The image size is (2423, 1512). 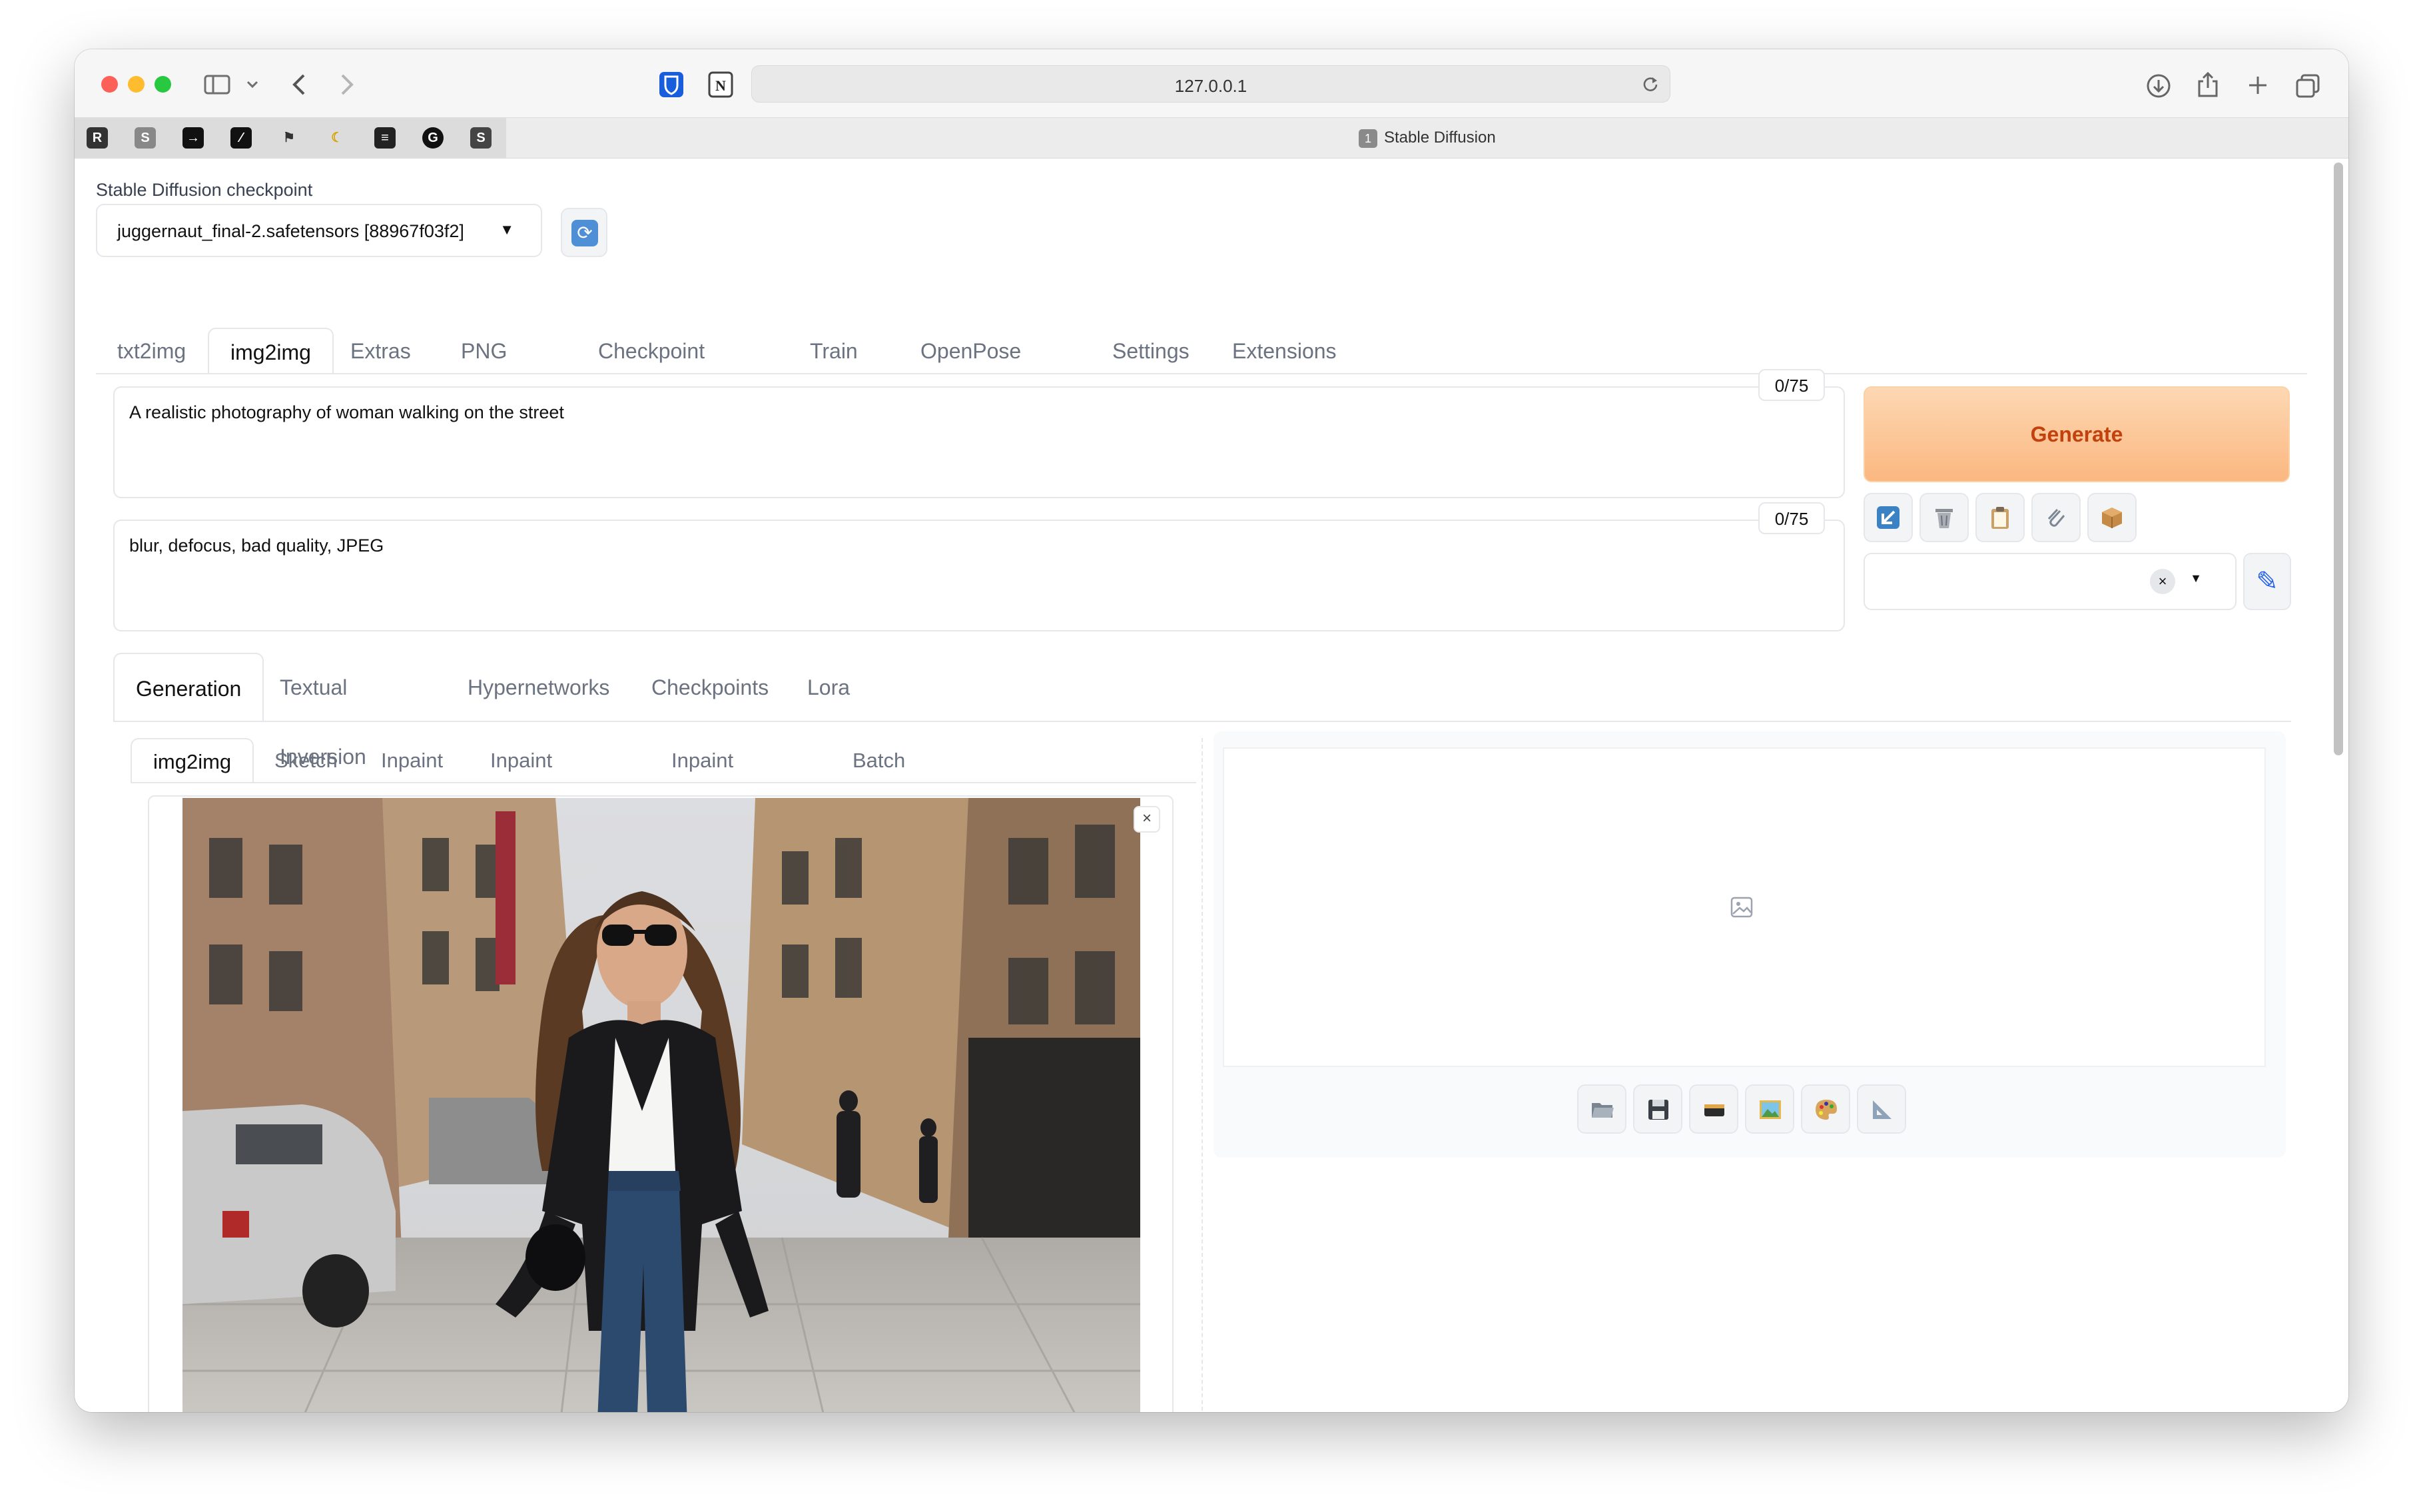 What do you see at coordinates (433, 138) in the screenshot?
I see `pinned-tab-g: G` at bounding box center [433, 138].